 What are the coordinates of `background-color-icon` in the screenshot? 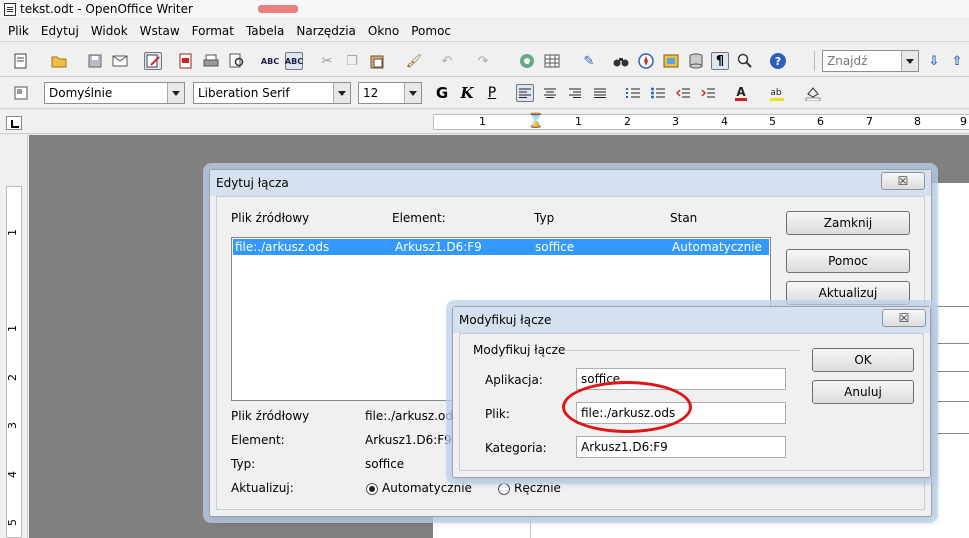 It's located at (813, 93).